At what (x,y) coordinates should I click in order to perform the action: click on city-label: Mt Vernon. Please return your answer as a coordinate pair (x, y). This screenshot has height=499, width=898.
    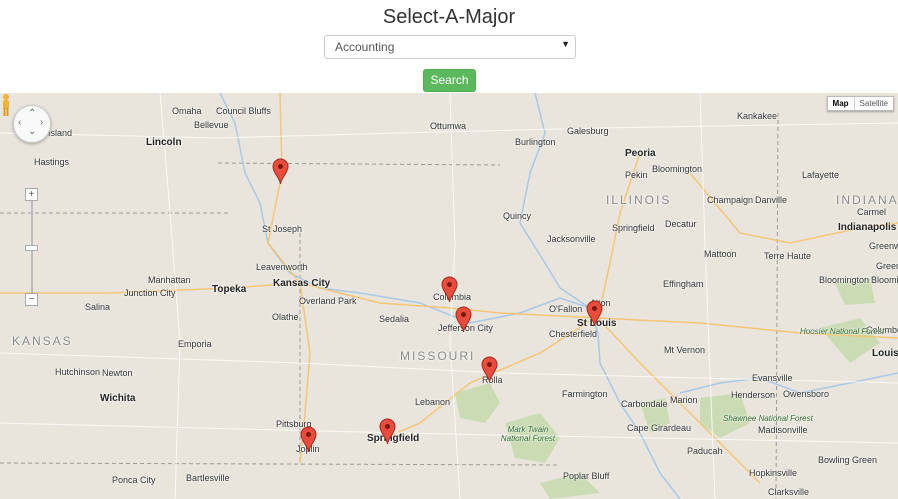
    Looking at the image, I should click on (685, 350).